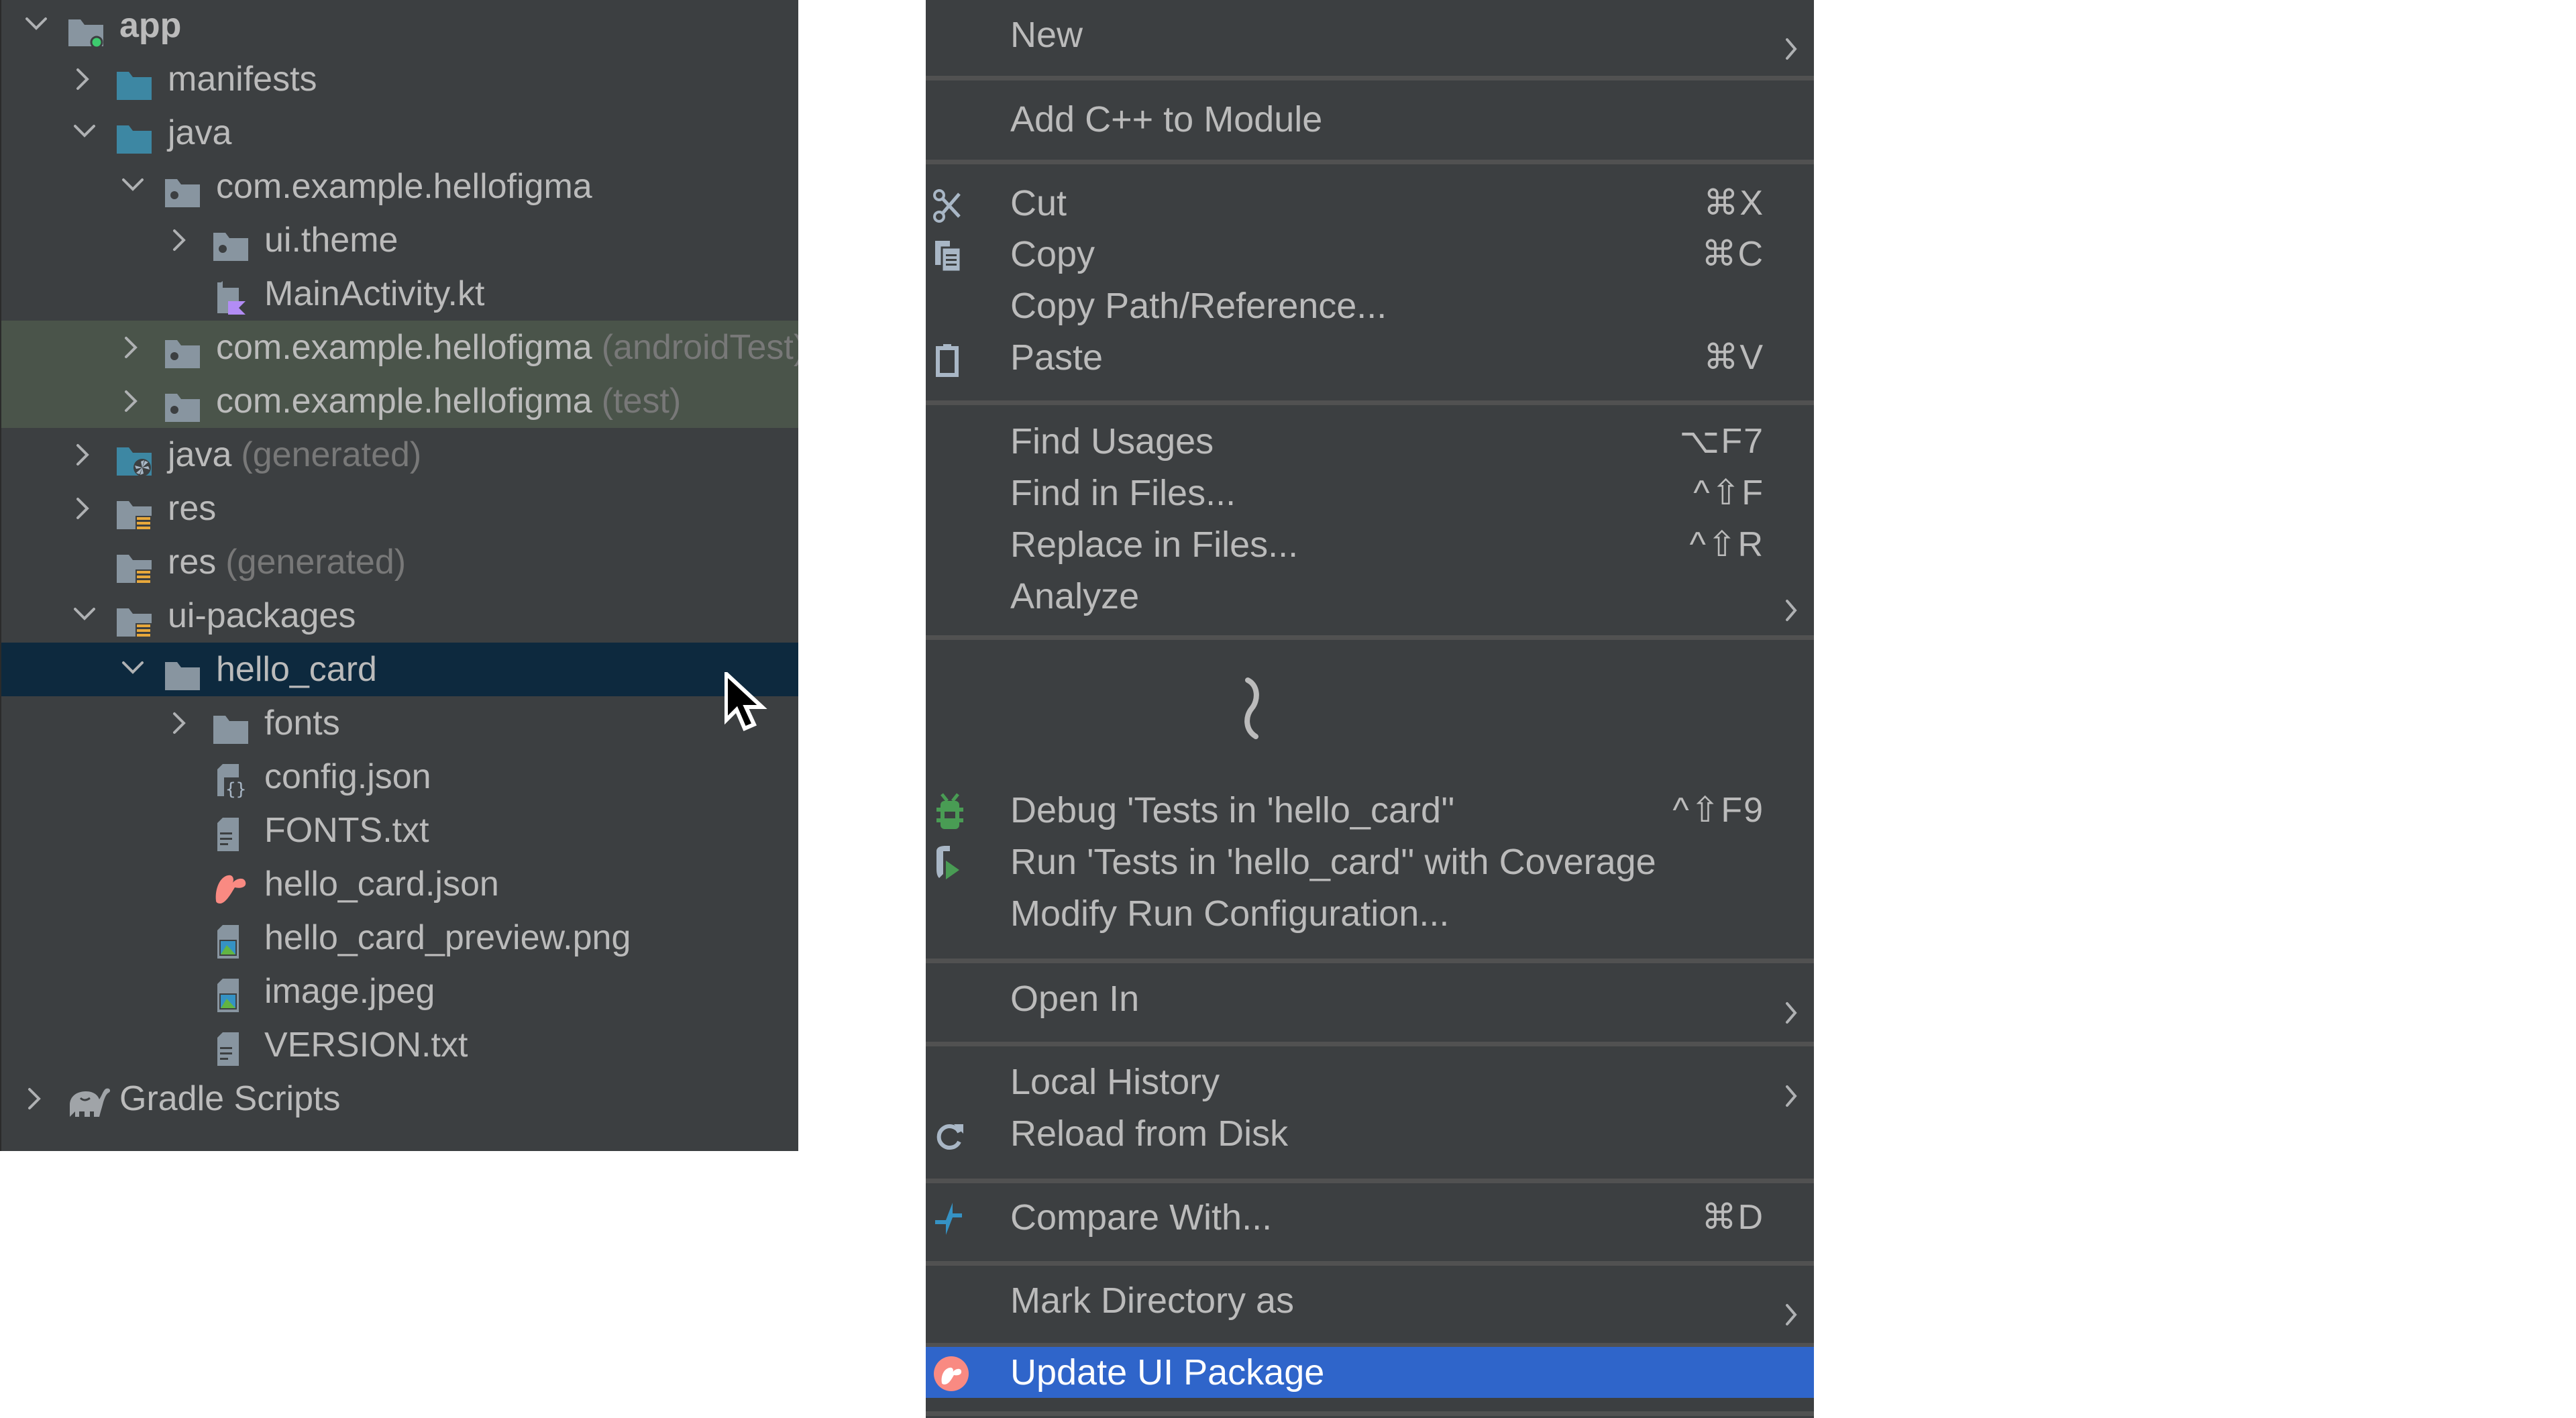 Image resolution: width=2576 pixels, height=1418 pixels. I want to click on tree-node: app, so click(399, 26).